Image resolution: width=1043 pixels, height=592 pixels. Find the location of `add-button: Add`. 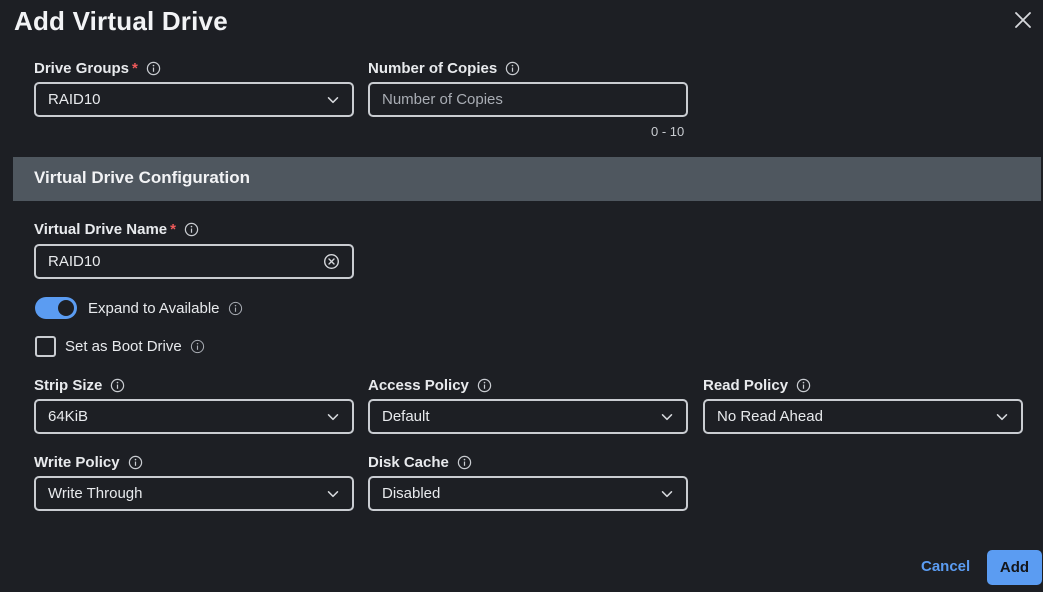

add-button: Add is located at coordinates (1014, 567).